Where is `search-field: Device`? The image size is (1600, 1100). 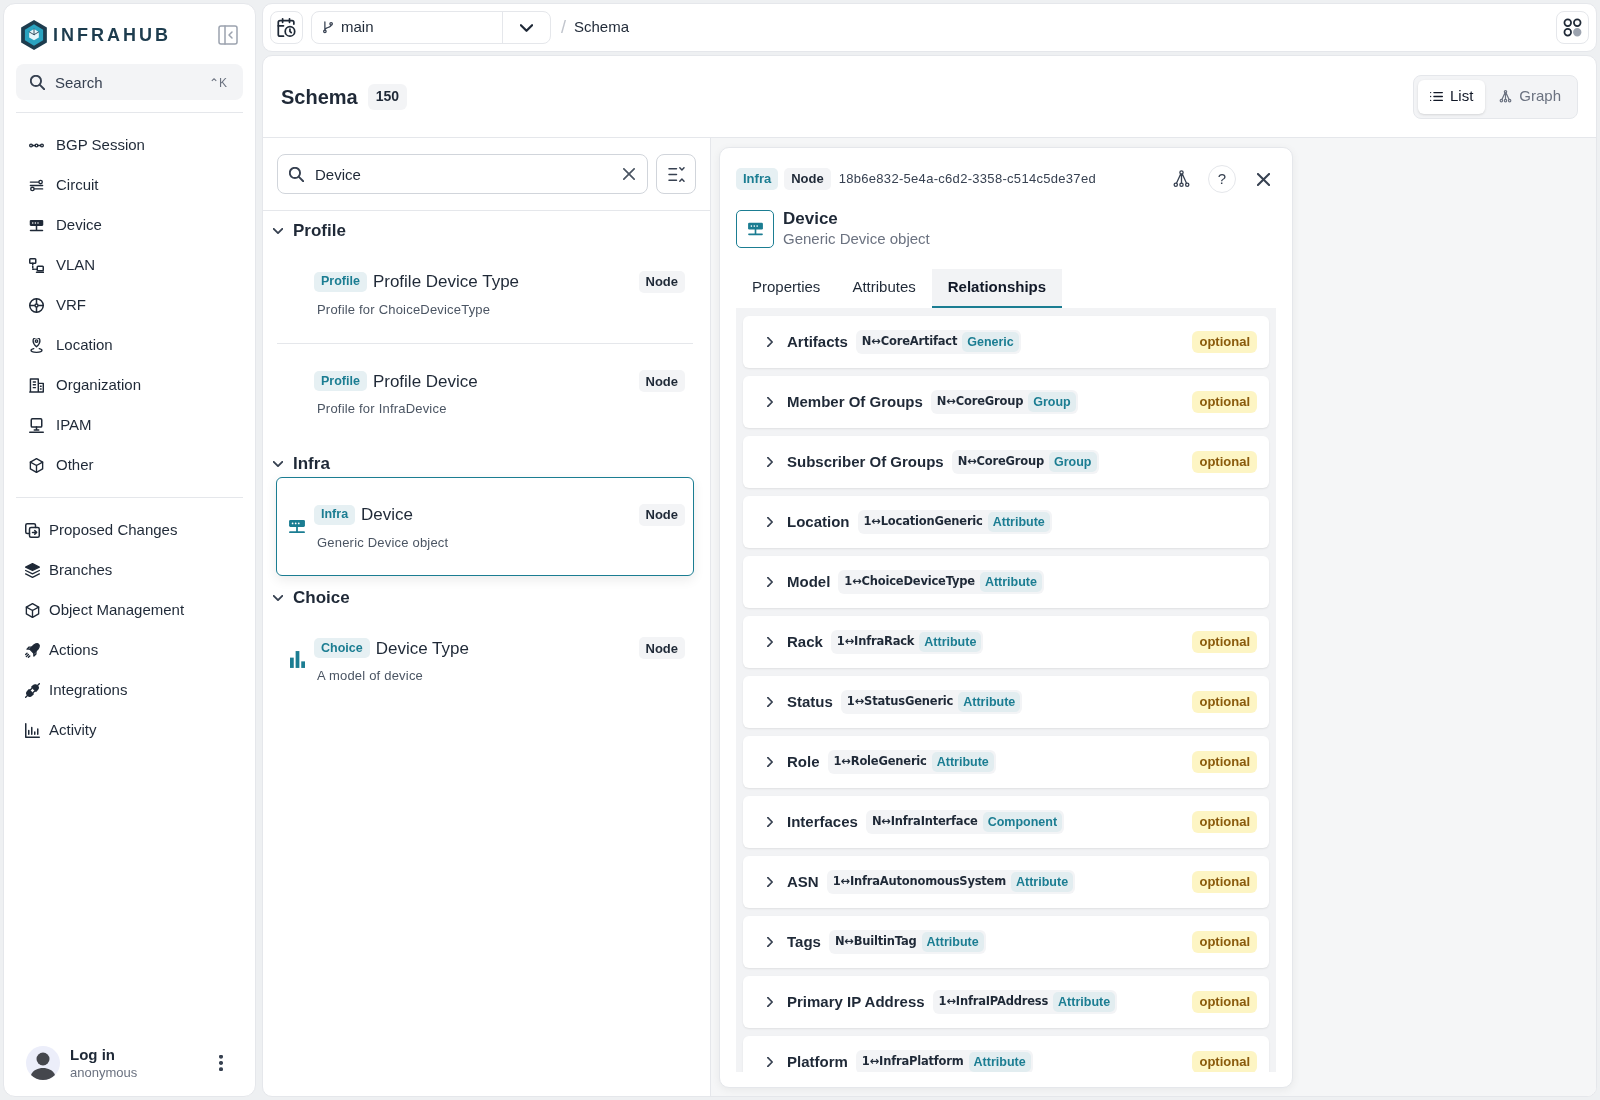
search-field: Device is located at coordinates (462, 174).